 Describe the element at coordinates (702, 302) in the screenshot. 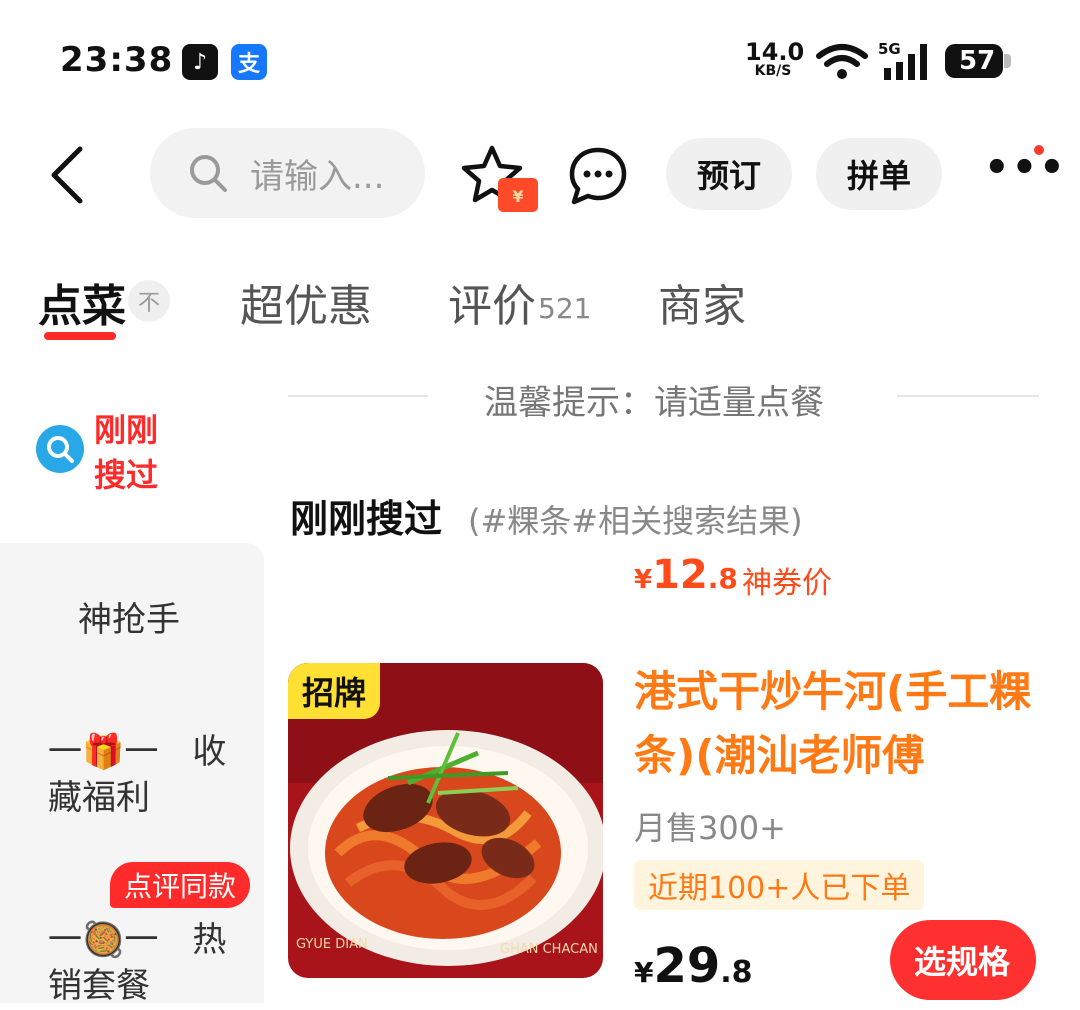

I see `tab-merchant: 商家` at that location.